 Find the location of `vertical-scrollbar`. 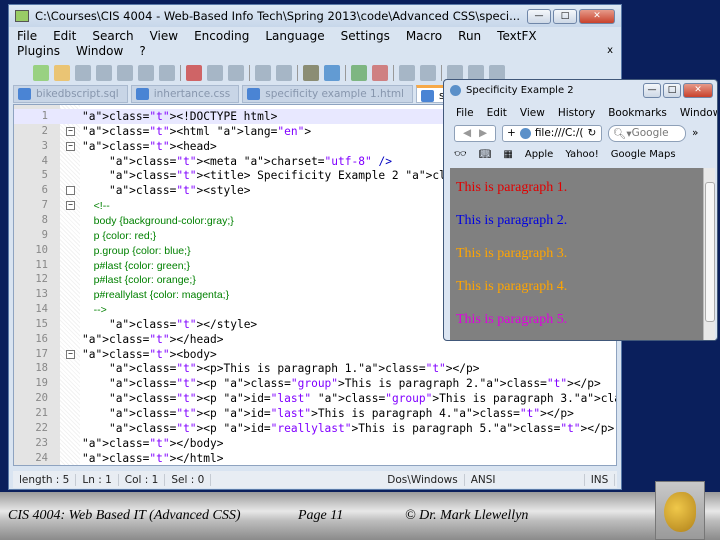

vertical-scrollbar is located at coordinates (709, 254).